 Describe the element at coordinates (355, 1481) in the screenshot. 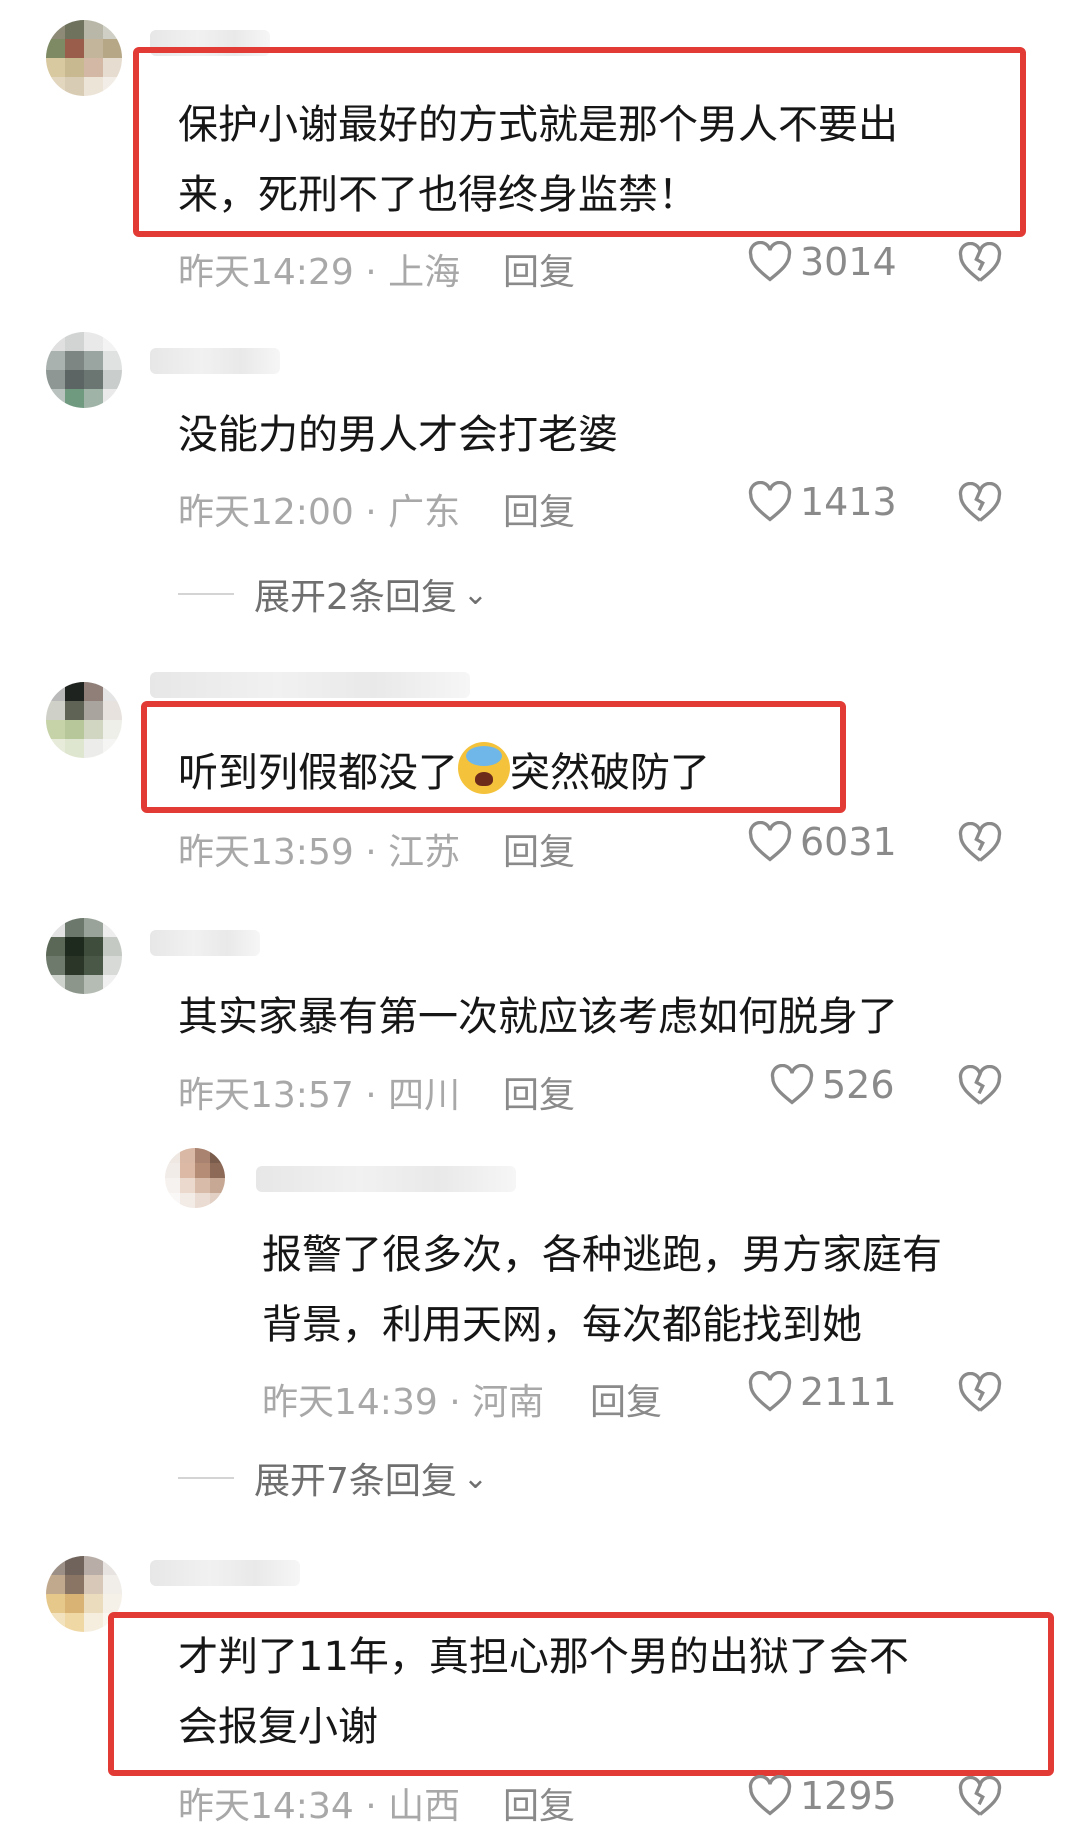

I see `expand-replies-label: 展开7条回复` at that location.